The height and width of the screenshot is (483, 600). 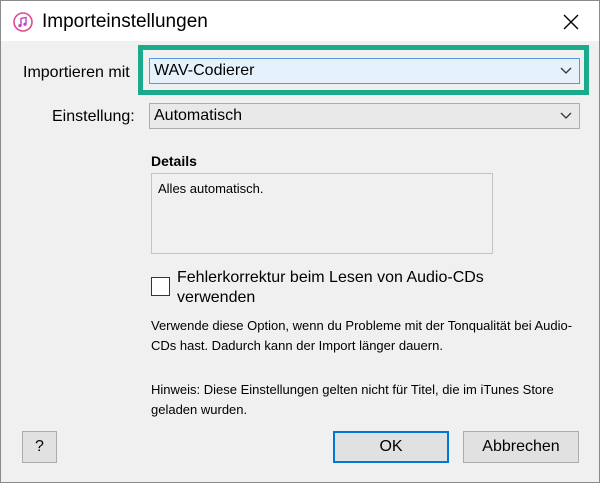 I want to click on title-bar: Importeinstellungen, so click(x=300, y=21).